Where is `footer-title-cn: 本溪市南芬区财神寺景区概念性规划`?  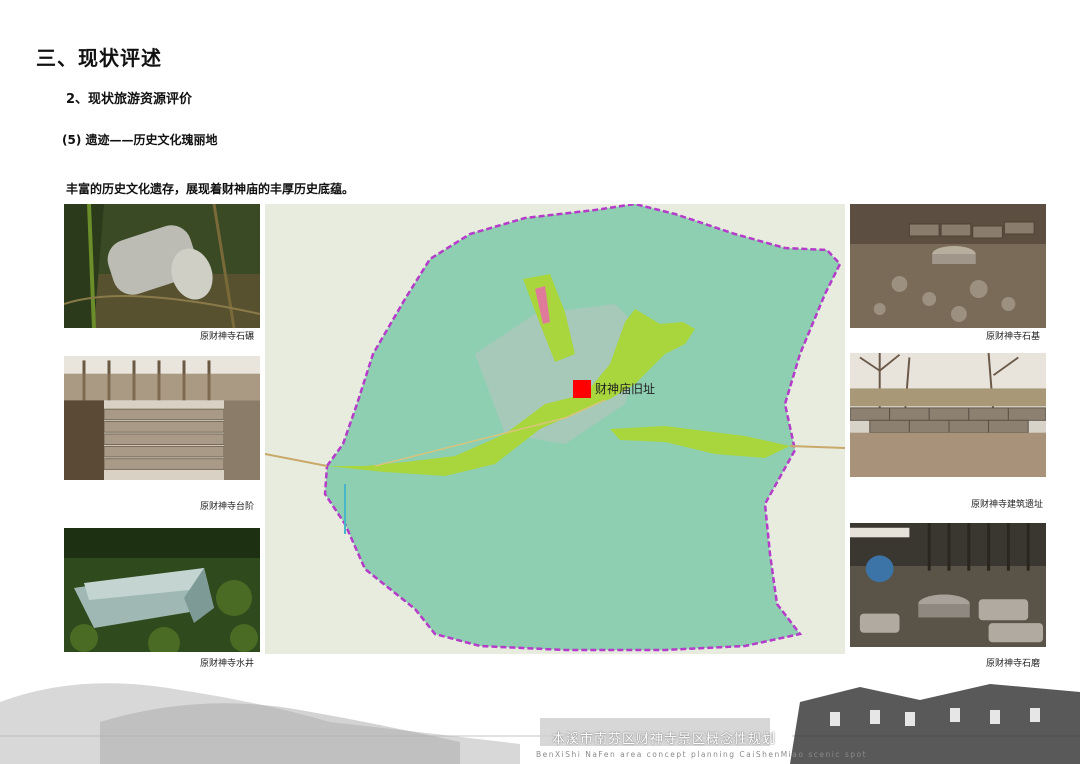
footer-title-cn: 本溪市南芬区财神寺景区概念性规划 is located at coordinates (664, 739).